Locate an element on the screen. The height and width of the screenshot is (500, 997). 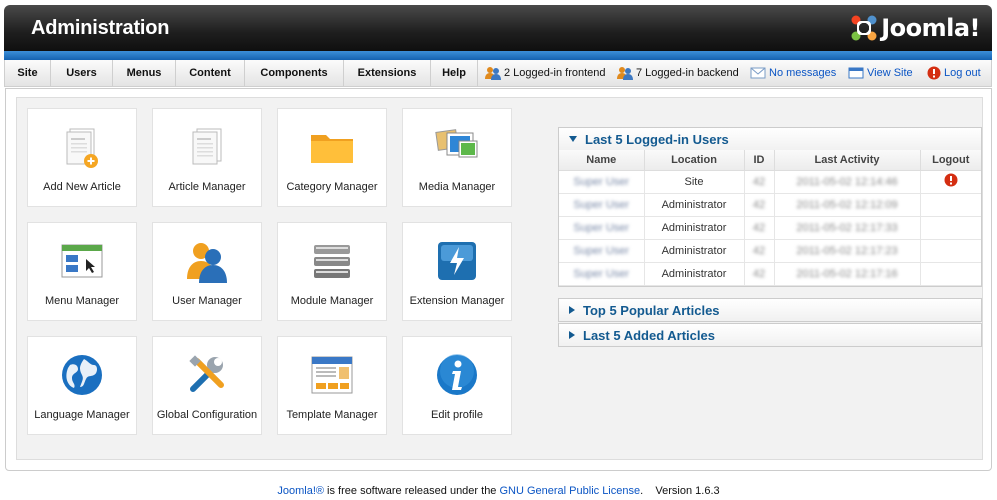
user-last-activity: 2011-05-02 12:17:23 is located at coordinates (847, 251).